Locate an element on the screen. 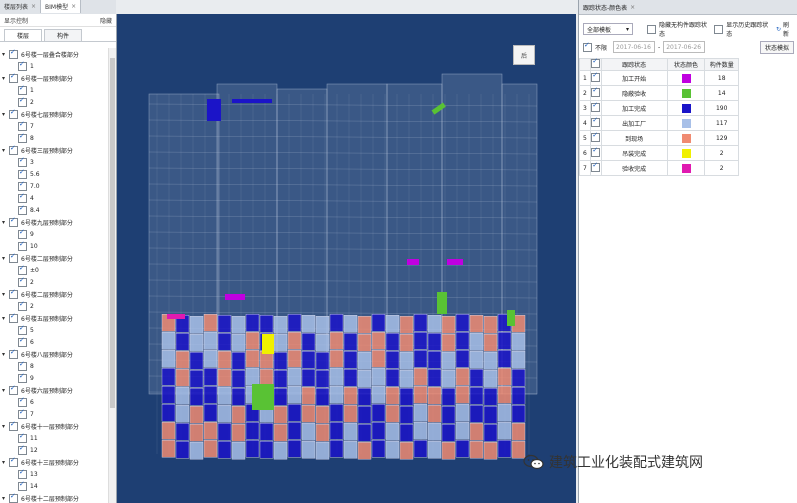  scrollbar-thumb is located at coordinates (112, 233).